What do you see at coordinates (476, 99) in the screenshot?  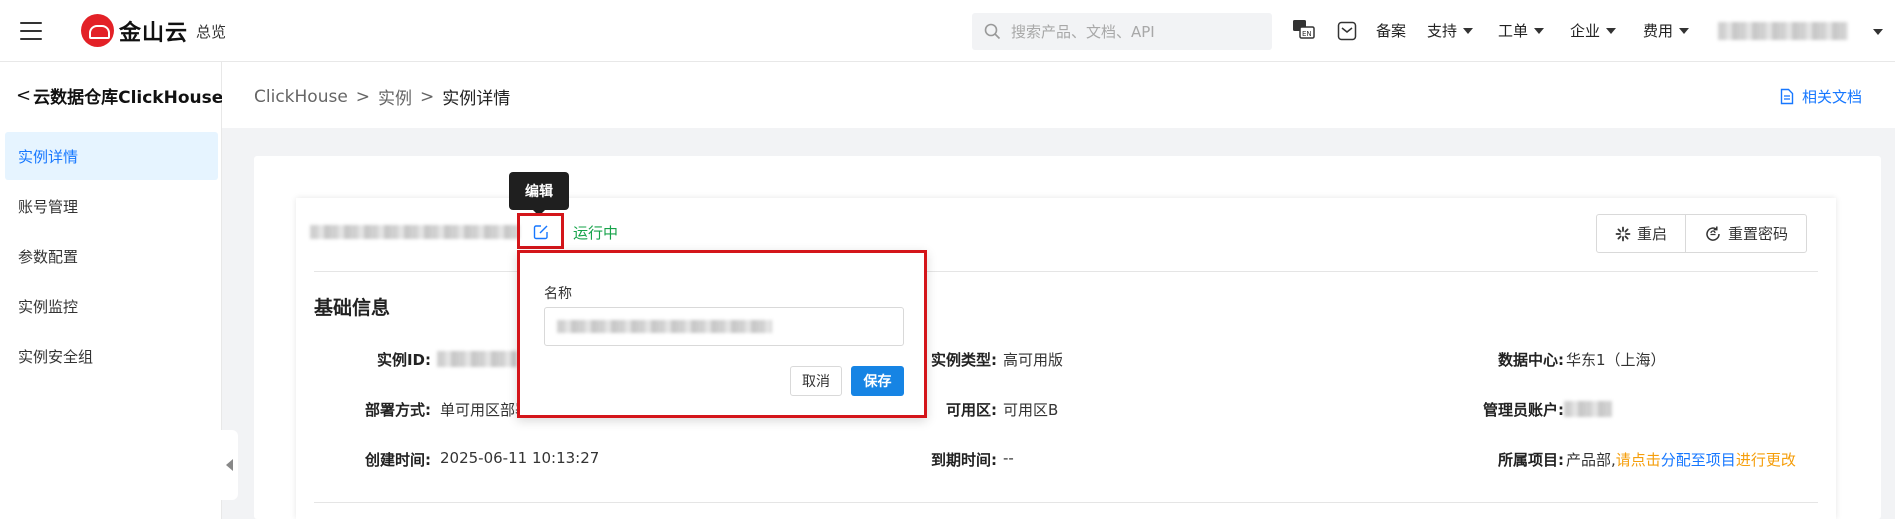 I see `breadcrumb-current: 实例详情` at bounding box center [476, 99].